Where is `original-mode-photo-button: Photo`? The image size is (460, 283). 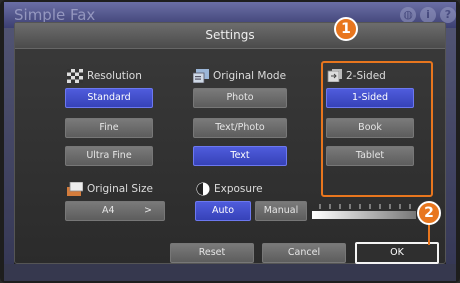 original-mode-photo-button: Photo is located at coordinates (240, 98).